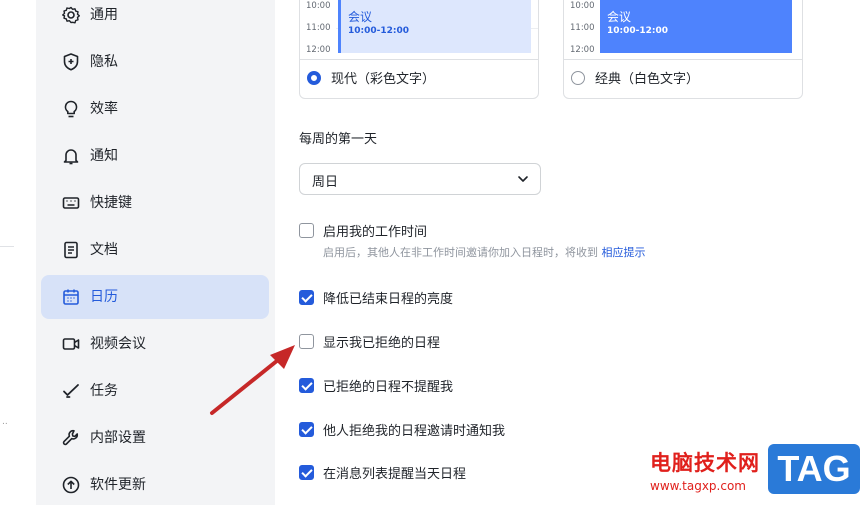 Image resolution: width=866 pixels, height=507 pixels. I want to click on hint-text: 启用后，其他人在非工作时间邀请你加入日程时，将收到, so click(460, 252).